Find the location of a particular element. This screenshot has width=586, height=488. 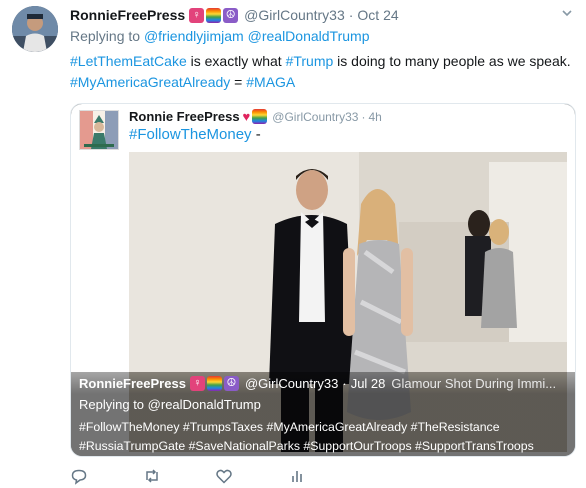

avatar-image is located at coordinates (35, 29).